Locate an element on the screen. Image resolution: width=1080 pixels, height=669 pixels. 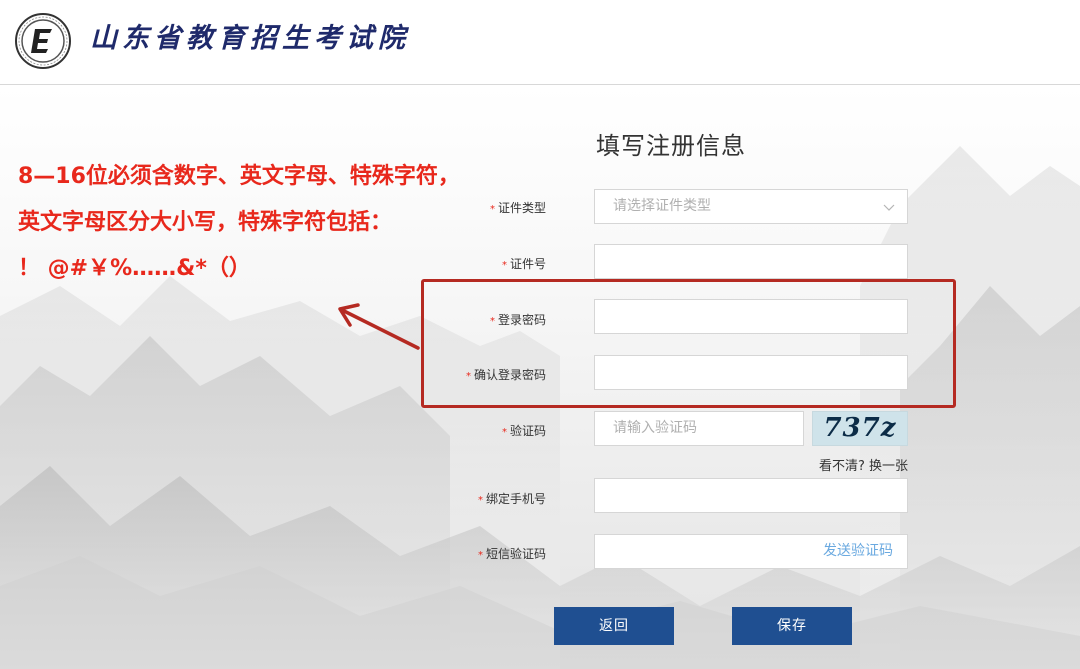
confirm-password-label-text: 确认登录密码 is located at coordinates (509, 375).